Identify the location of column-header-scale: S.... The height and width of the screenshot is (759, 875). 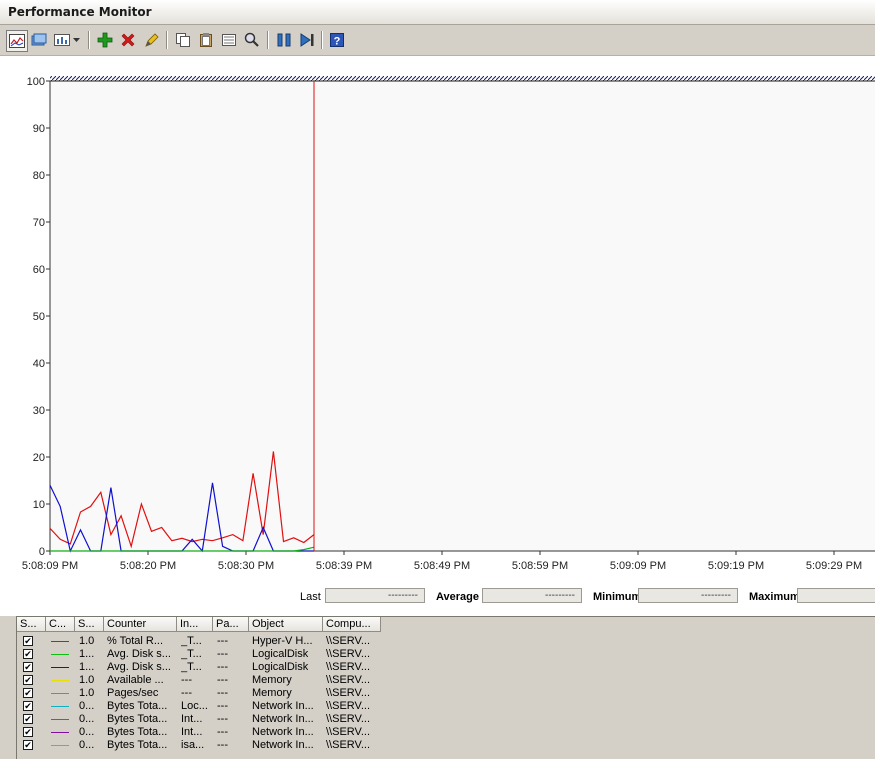
(89, 624).